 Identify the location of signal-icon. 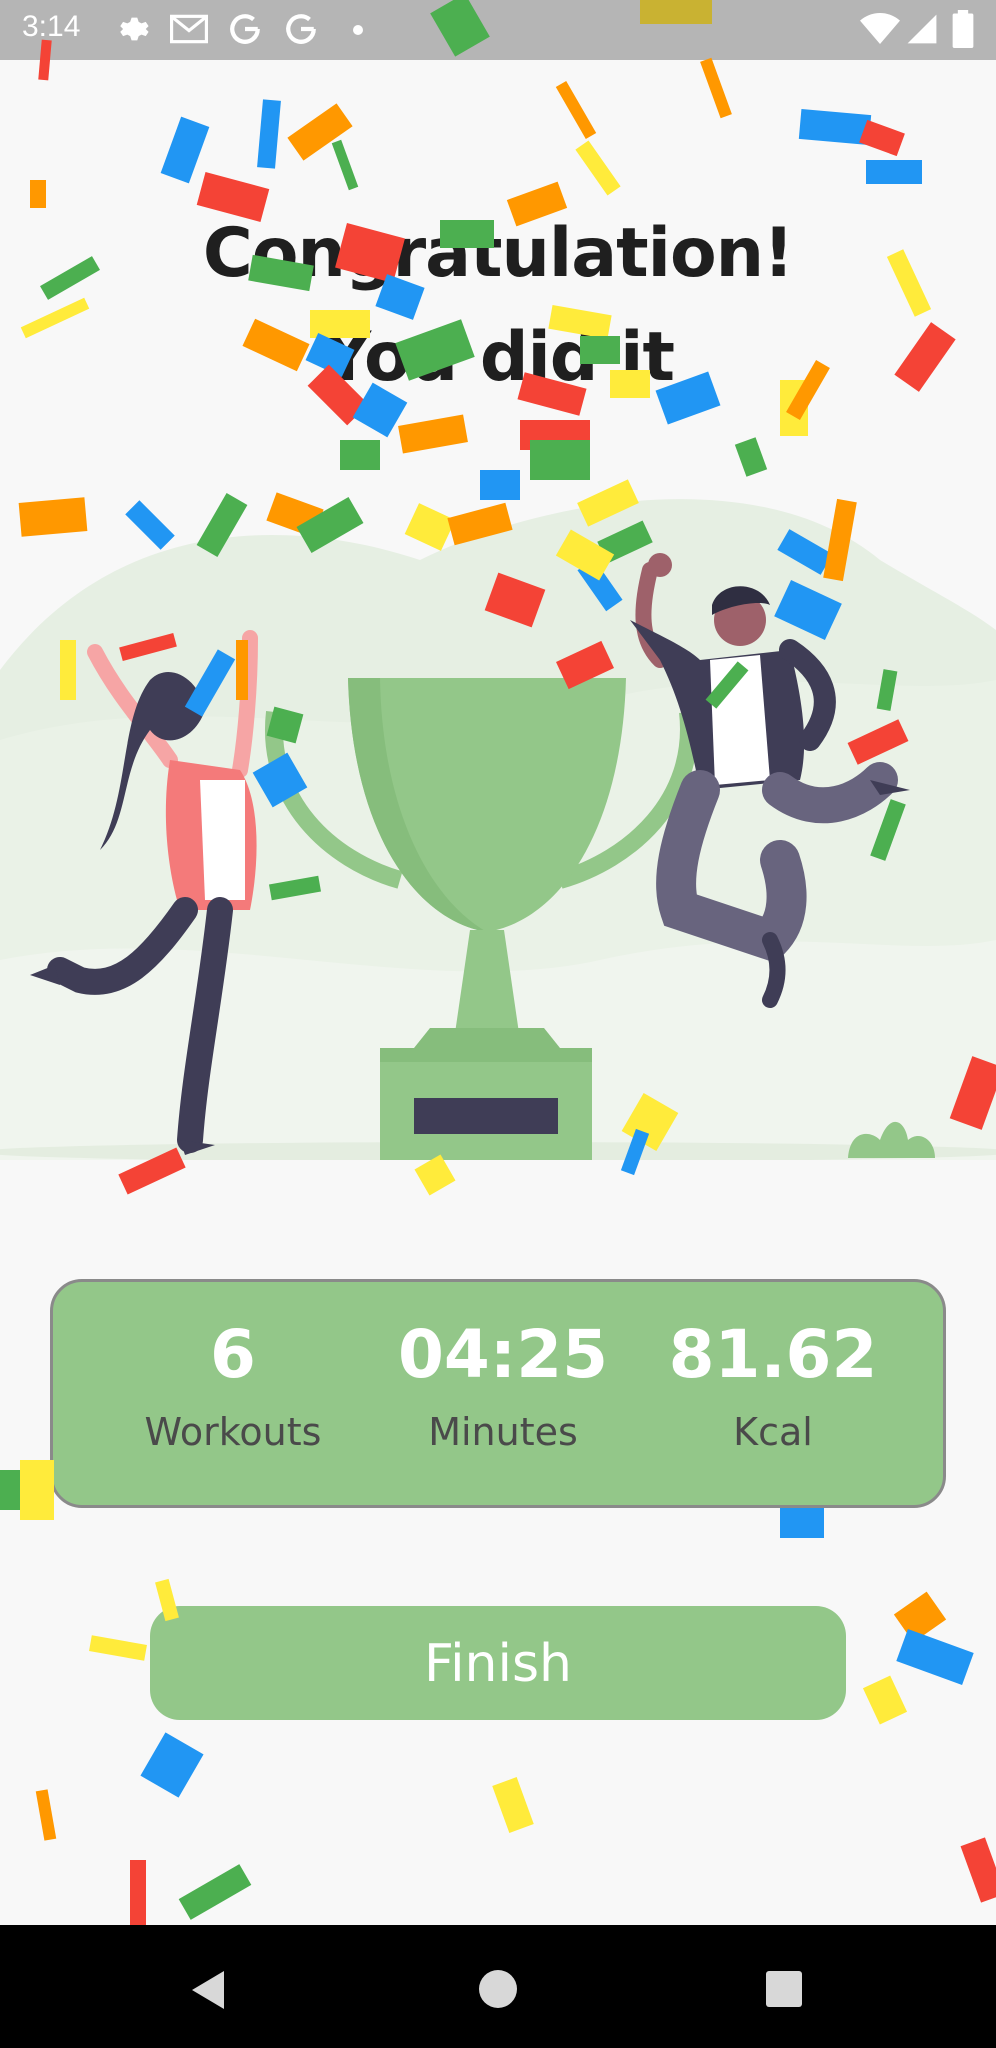
(922, 29).